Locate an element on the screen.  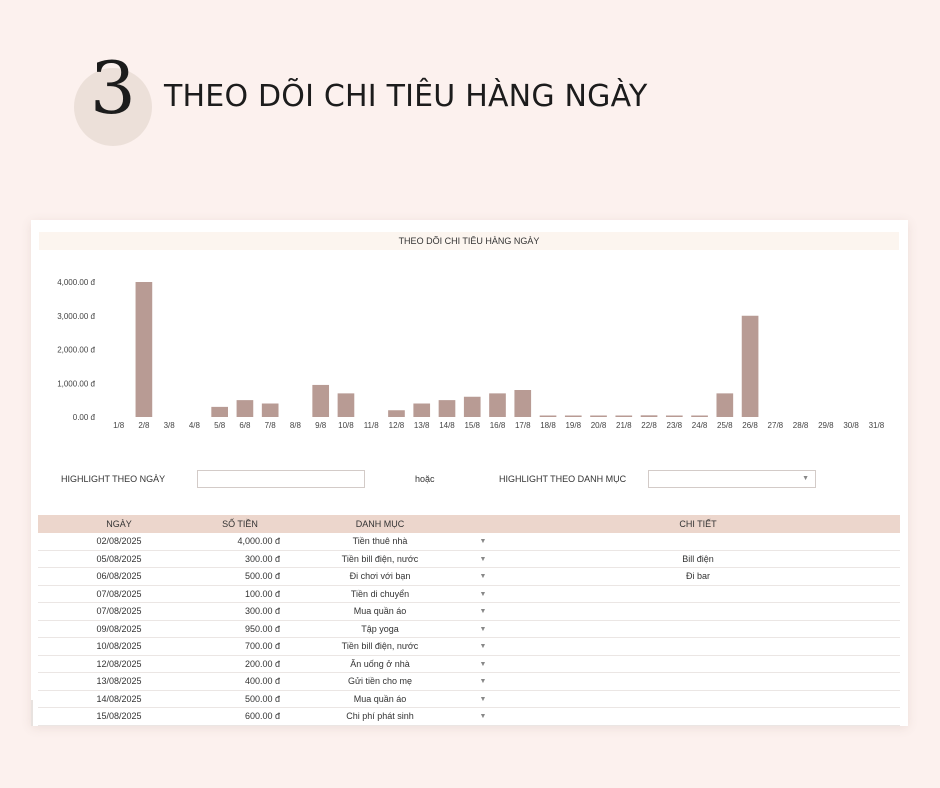
category-cell: Tiền thuê nhà is located at coordinates (380, 541).